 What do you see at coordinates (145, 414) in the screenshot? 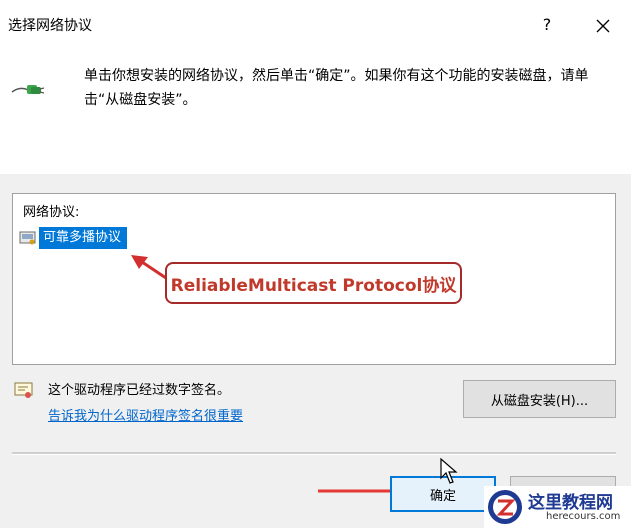
I see `driver-signing-link: 告诉我为什么驱动程序签名很重要` at bounding box center [145, 414].